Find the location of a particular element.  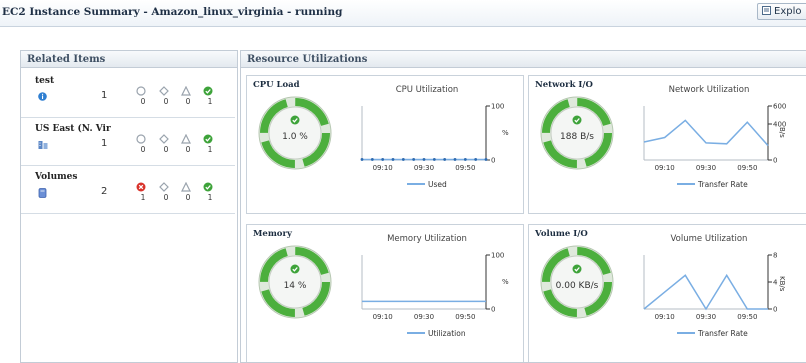

related-item-name: Volumes is located at coordinates (56, 177).